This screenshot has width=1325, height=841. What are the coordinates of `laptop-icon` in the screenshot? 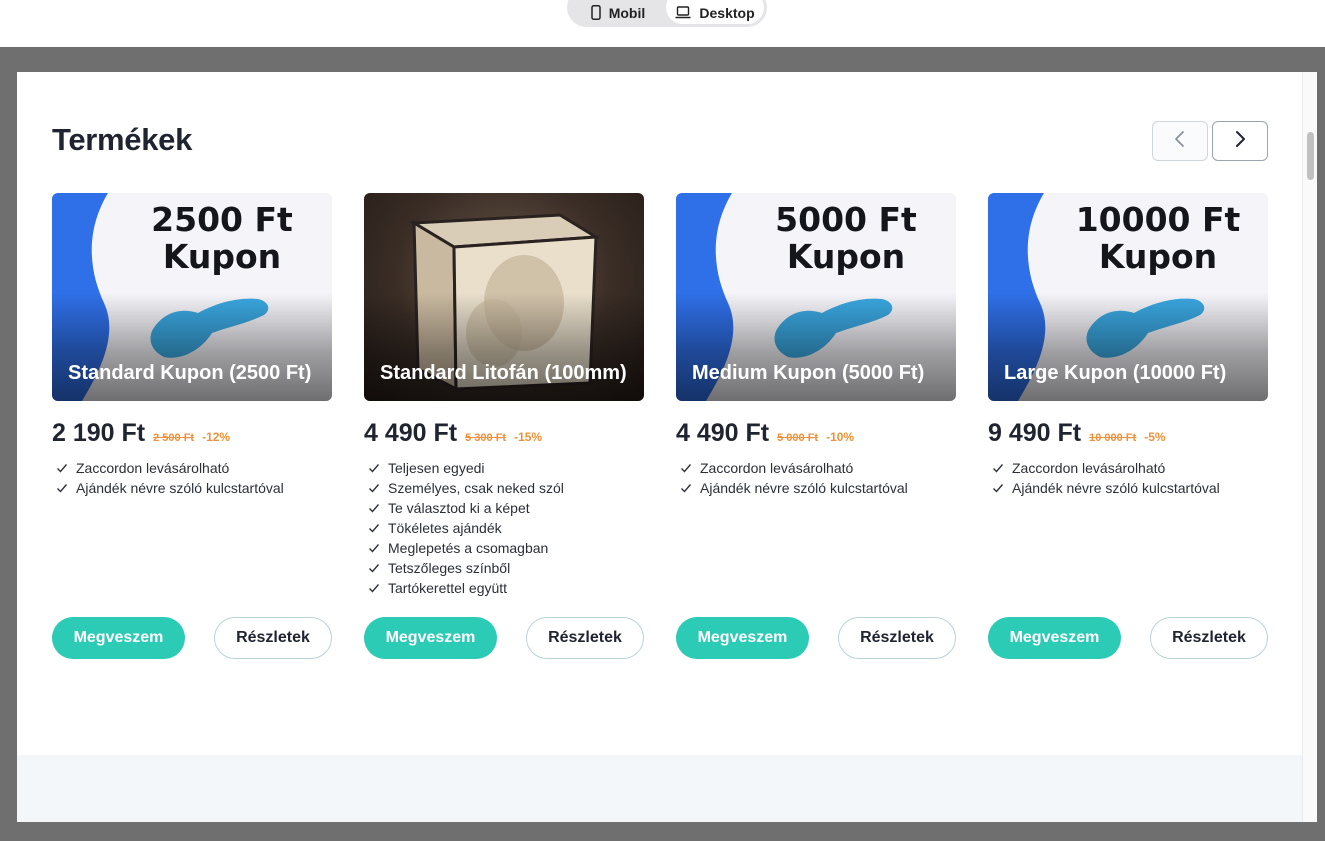 It's located at (683, 12).